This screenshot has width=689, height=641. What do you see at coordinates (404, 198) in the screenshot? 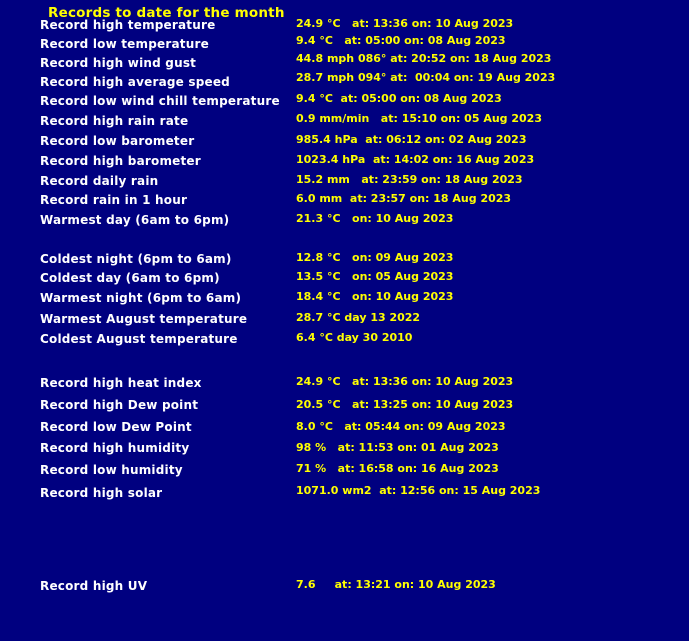
I see `record-value: 6.0 mm at: 23:57 on: 18 Aug 2023` at bounding box center [404, 198].